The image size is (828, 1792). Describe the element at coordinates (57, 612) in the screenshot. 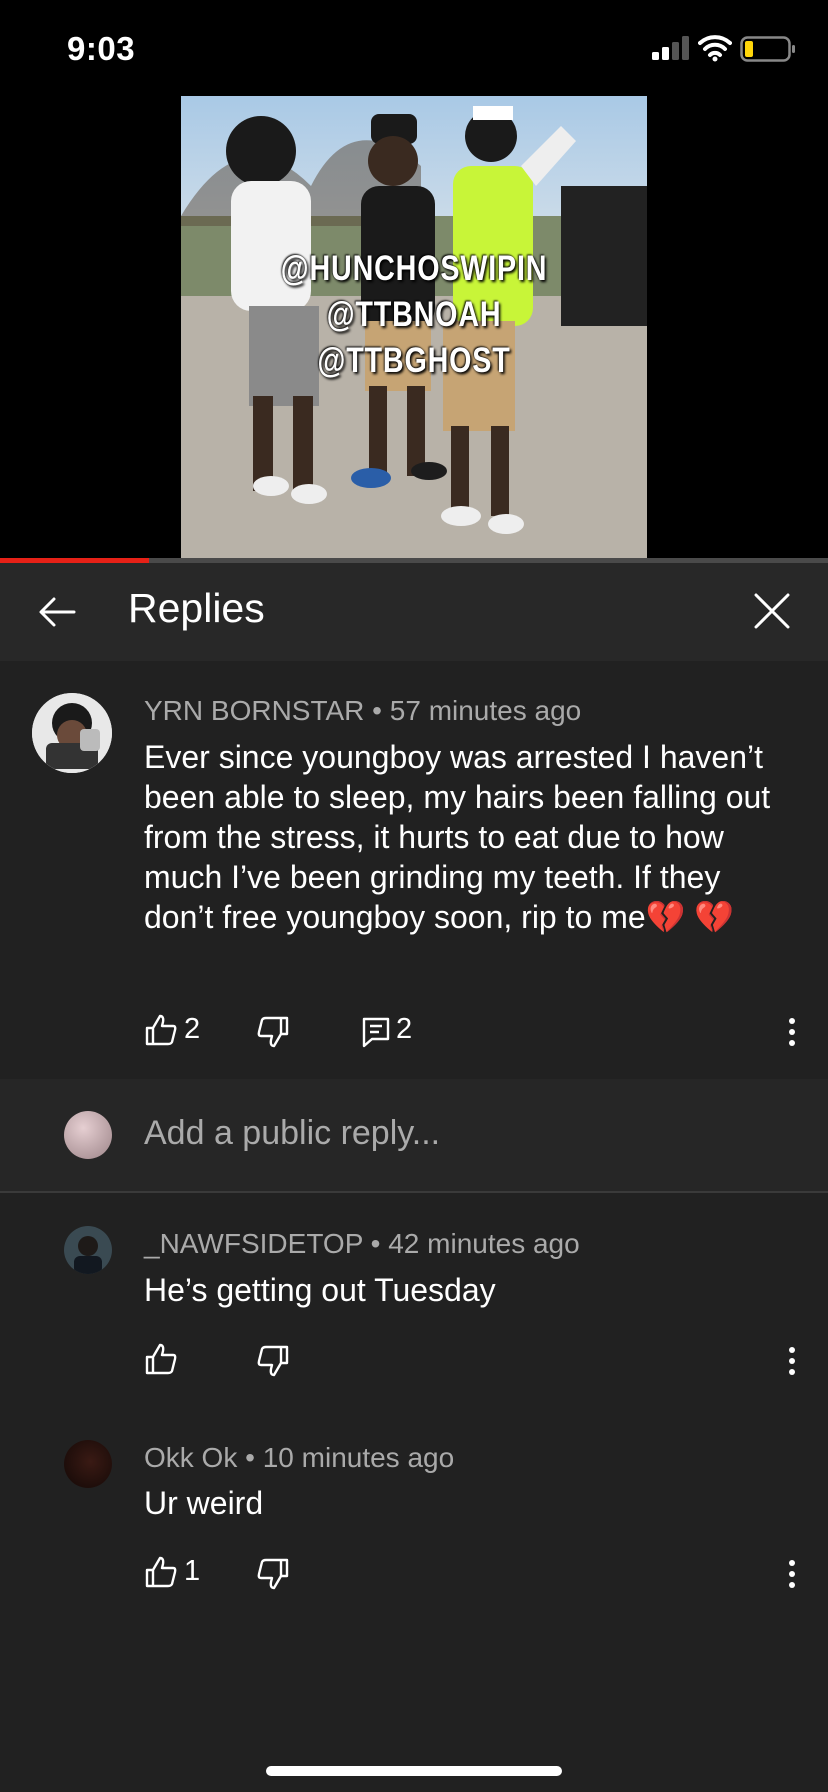

I see `back-arrow-icon` at that location.